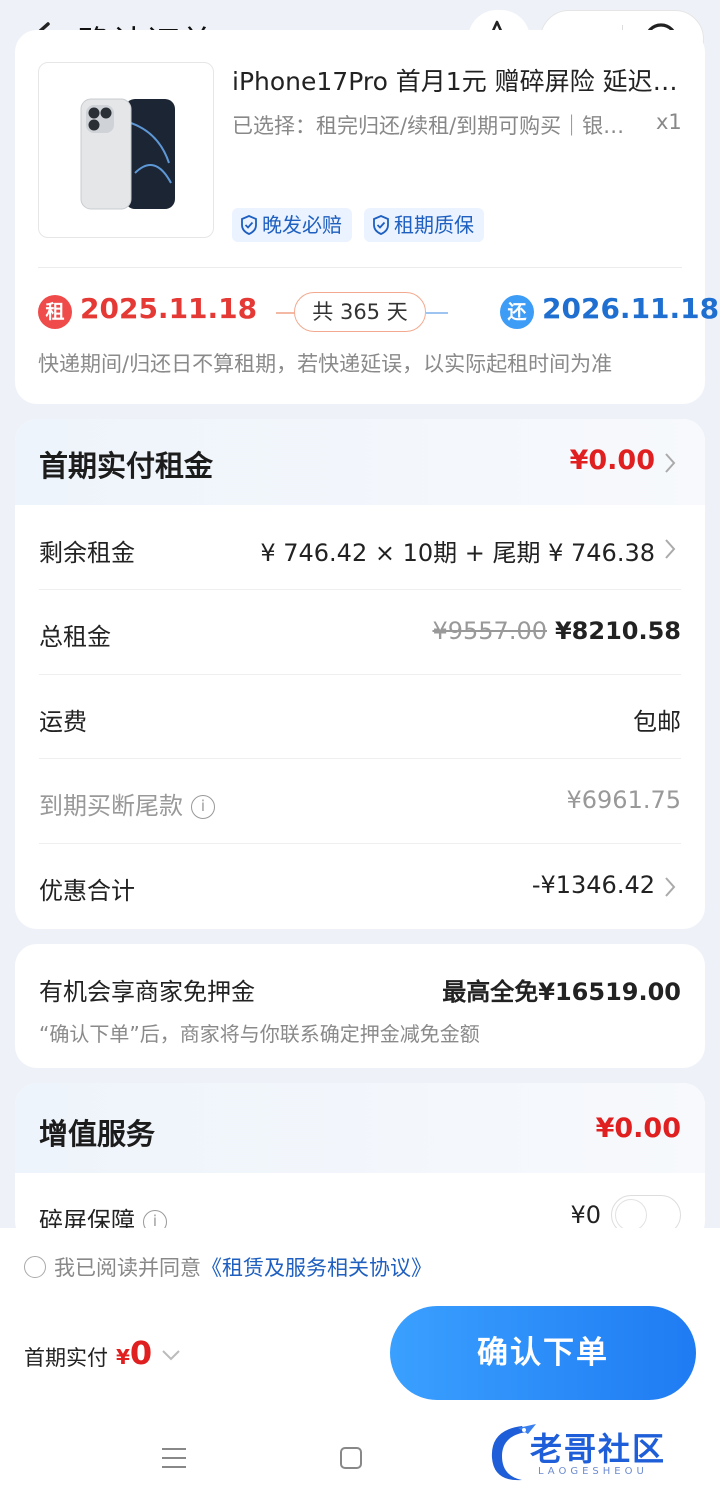 The width and height of the screenshot is (720, 1511). Describe the element at coordinates (325, 364) in the screenshot. I see `rent-period-note: 快递期间/归还日不算租期，若快递延误，以实际起租时间为准` at that location.